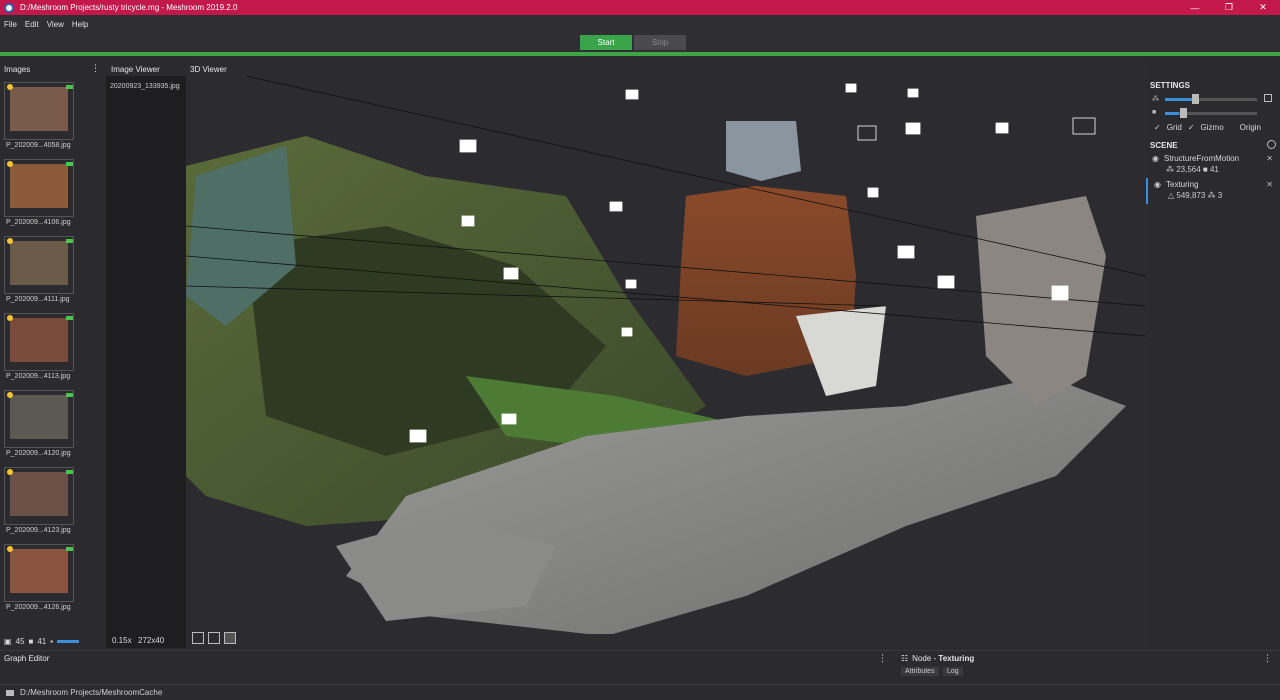  I want to click on status-bar: D:/Meshroom Projects/MeshroomCache, so click(640, 692).